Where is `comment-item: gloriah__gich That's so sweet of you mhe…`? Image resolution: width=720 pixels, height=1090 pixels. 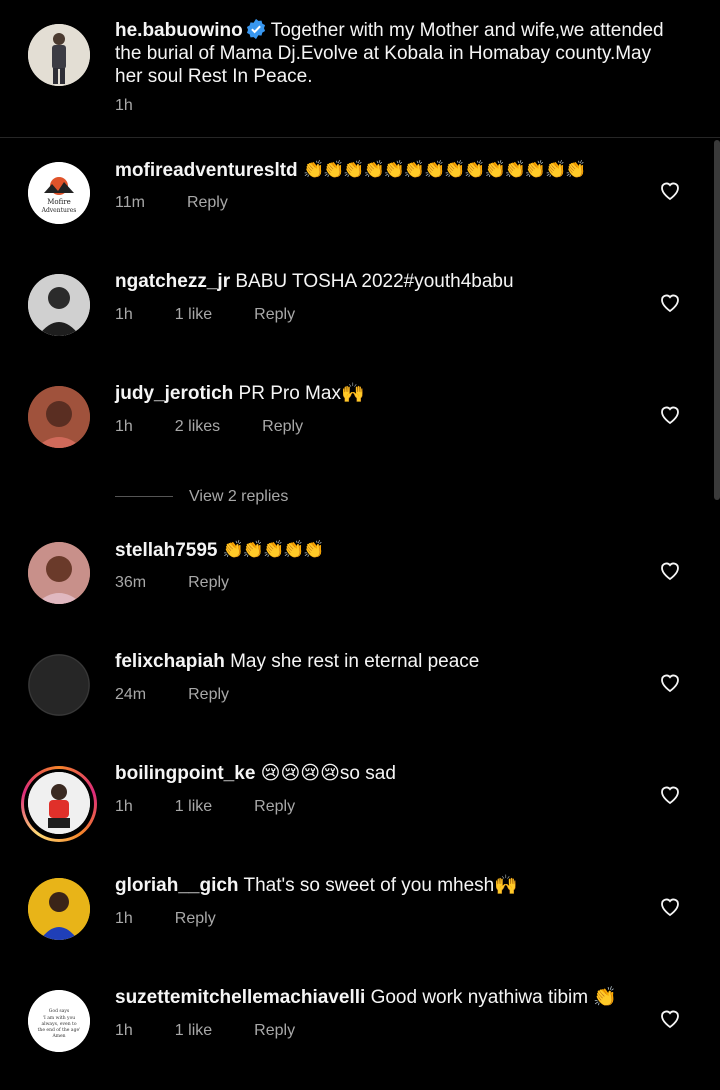 comment-item: gloriah__gich That's so sweet of you mhe… is located at coordinates (360, 912).